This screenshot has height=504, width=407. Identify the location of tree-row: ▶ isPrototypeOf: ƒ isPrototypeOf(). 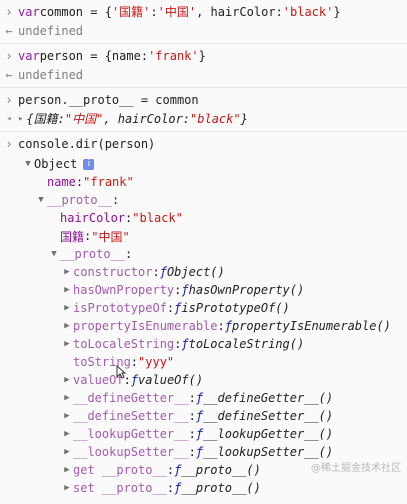
(203, 308).